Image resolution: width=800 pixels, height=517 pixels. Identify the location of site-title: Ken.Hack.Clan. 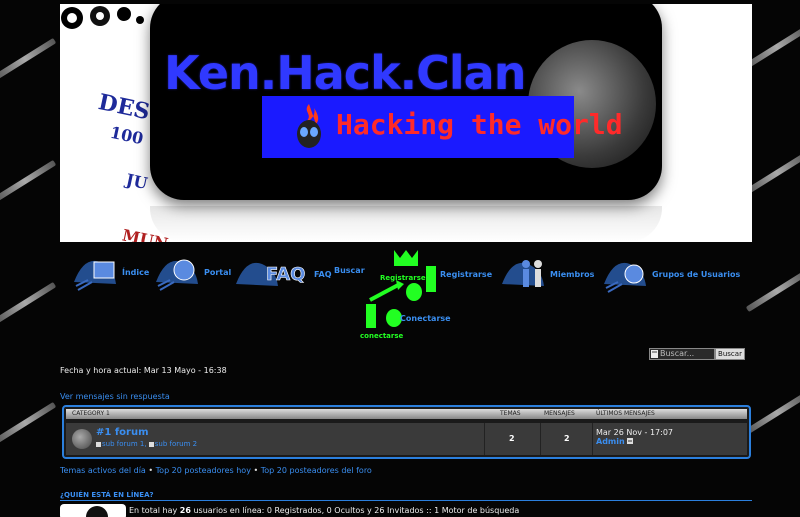
(345, 73).